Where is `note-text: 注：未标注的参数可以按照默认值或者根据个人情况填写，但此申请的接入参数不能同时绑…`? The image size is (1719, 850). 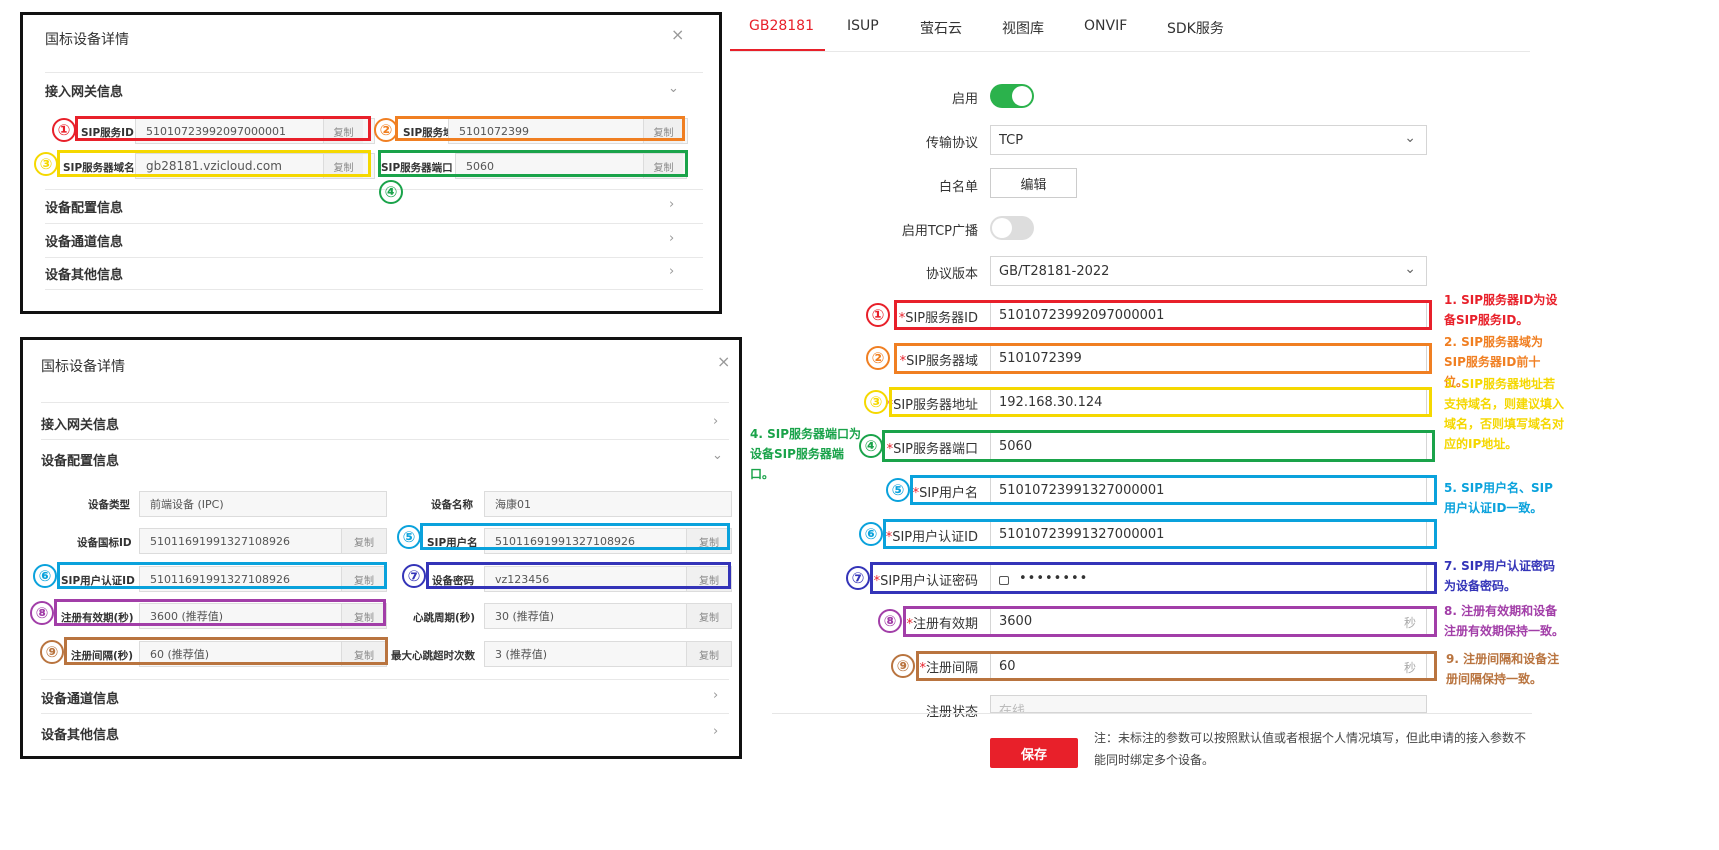
note-text: 注：未标注的参数可以按照默认值或者根据个人情况填写，但此申请的接入参数不能同时绑… is located at coordinates (1310, 749).